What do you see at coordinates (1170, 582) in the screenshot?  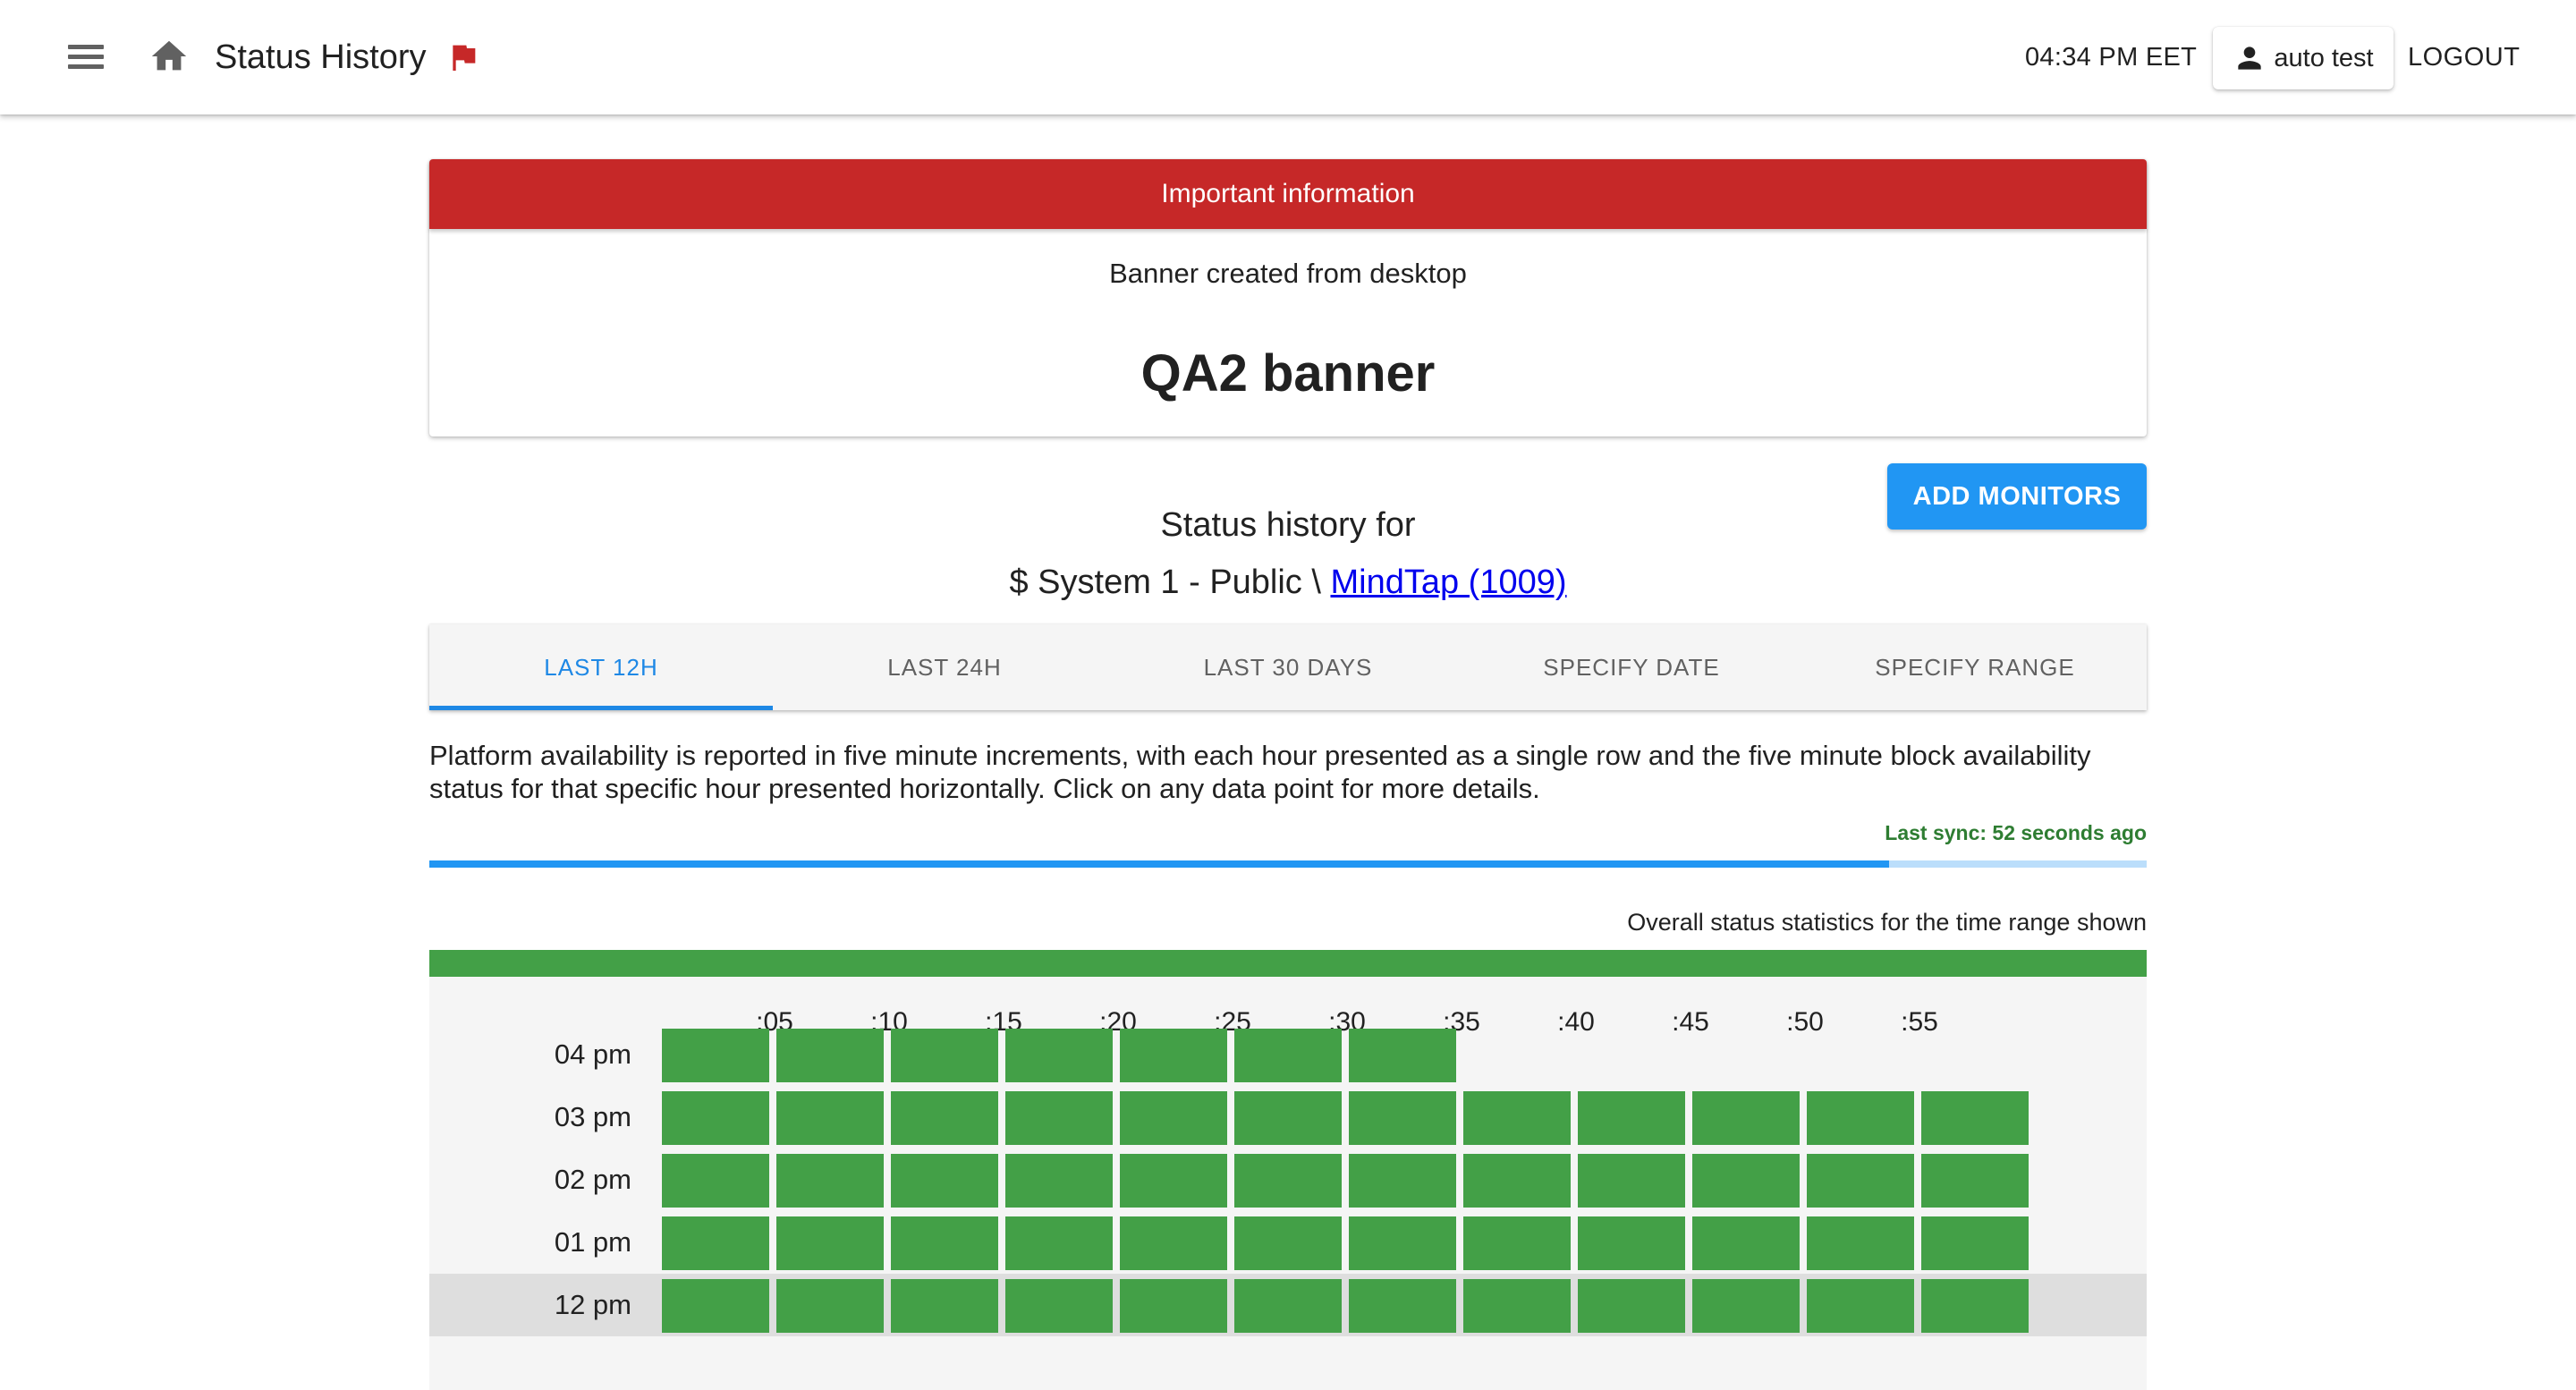 I see `system-prefix: $ System 1 - Public \` at bounding box center [1170, 582].